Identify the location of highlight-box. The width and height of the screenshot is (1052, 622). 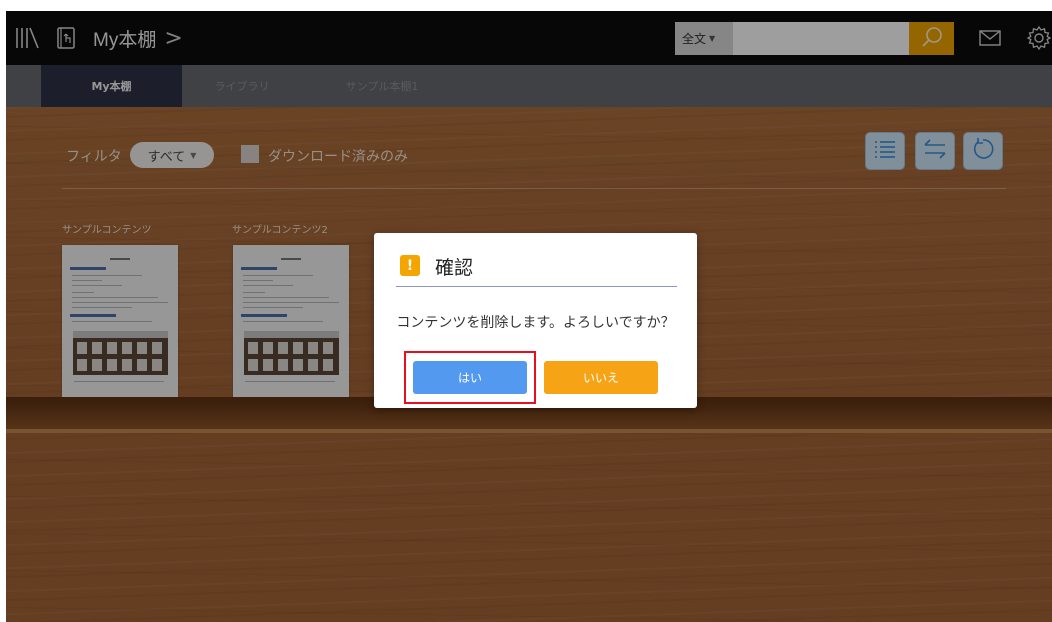
(470, 377).